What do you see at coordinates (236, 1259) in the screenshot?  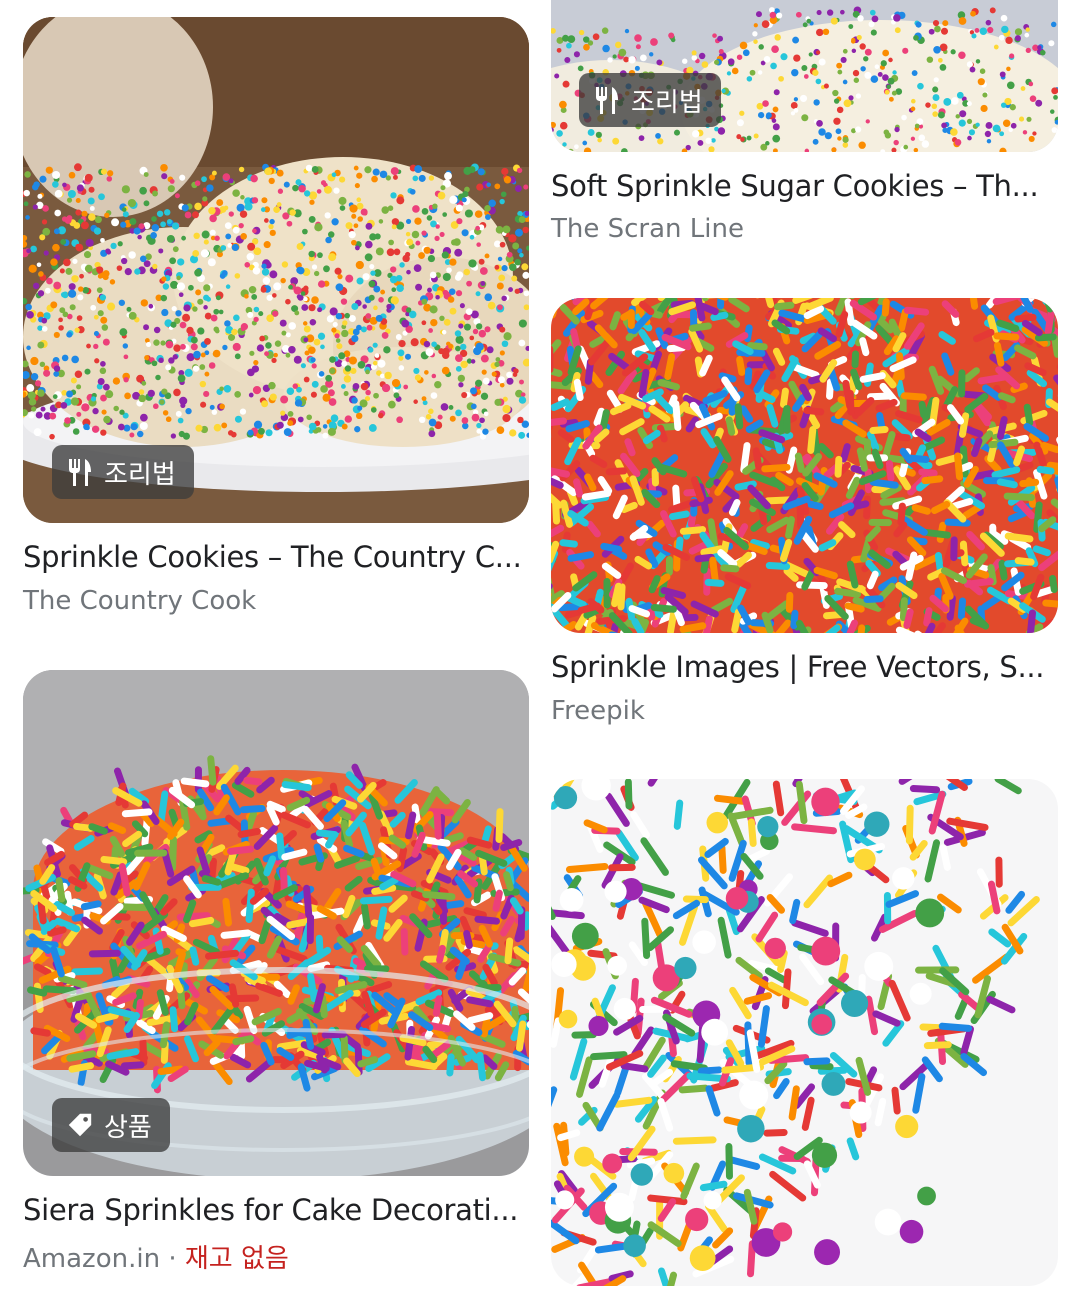 I see `stock-status: 재고 없음` at bounding box center [236, 1259].